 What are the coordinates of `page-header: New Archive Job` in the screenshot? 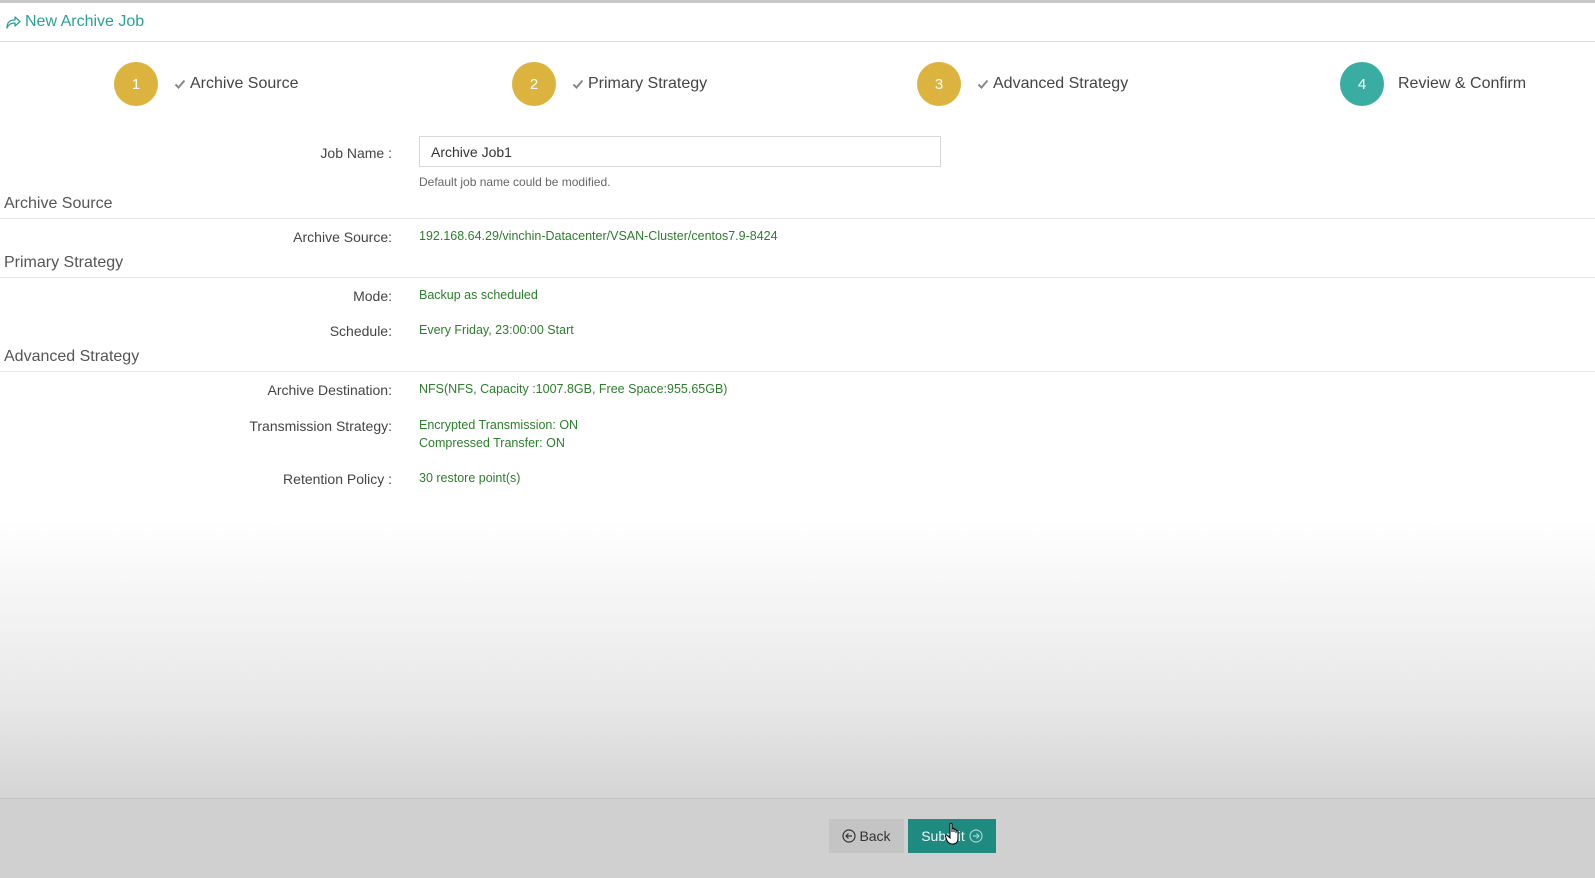 It's located at (797, 22).